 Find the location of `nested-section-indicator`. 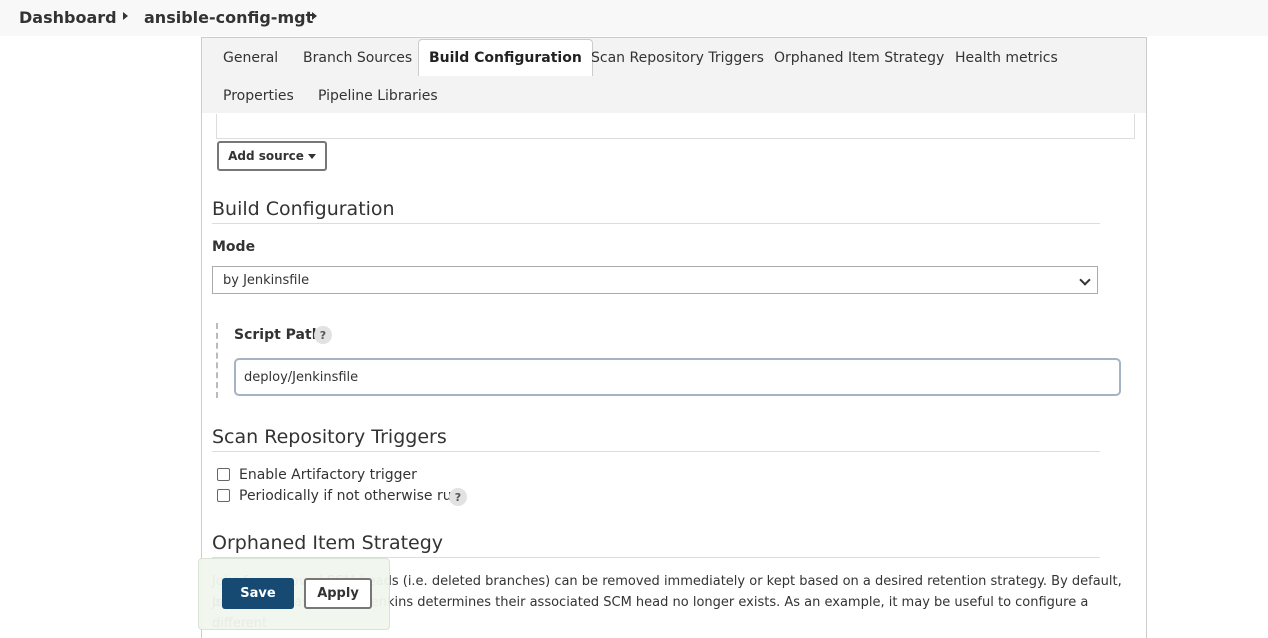

nested-section-indicator is located at coordinates (217, 360).